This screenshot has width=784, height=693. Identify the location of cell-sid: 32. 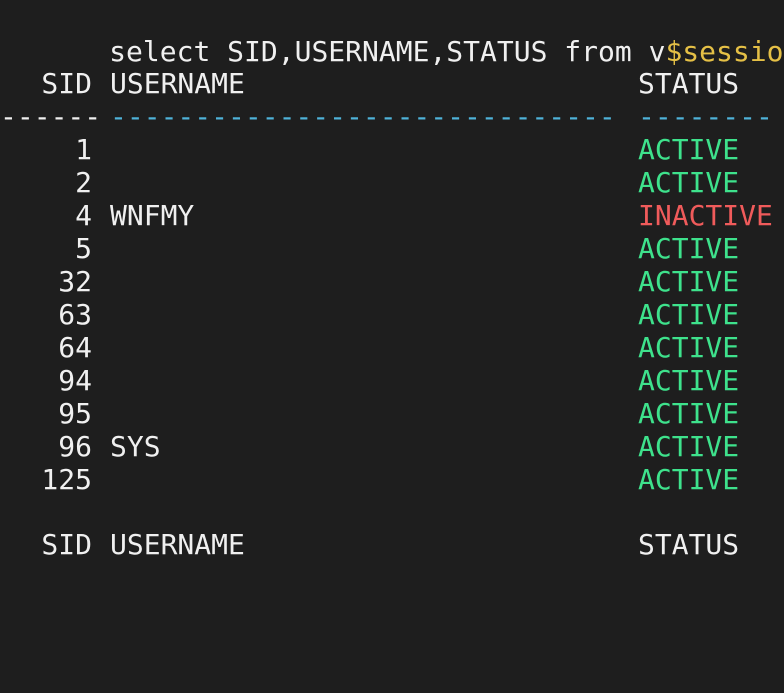
(75, 281).